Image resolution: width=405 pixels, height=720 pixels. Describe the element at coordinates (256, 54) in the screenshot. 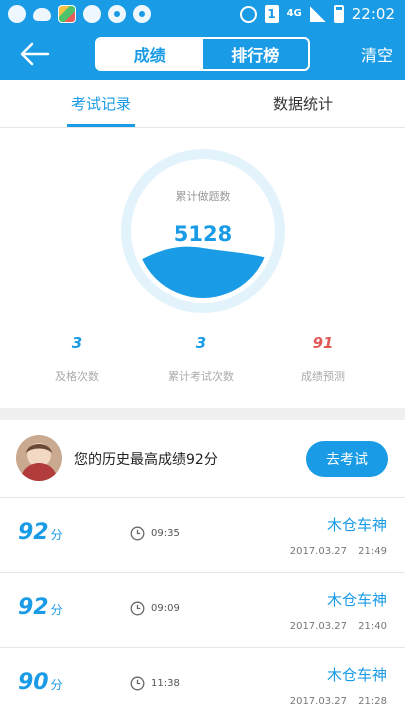

I see `tab-ranking: 排行榜` at that location.